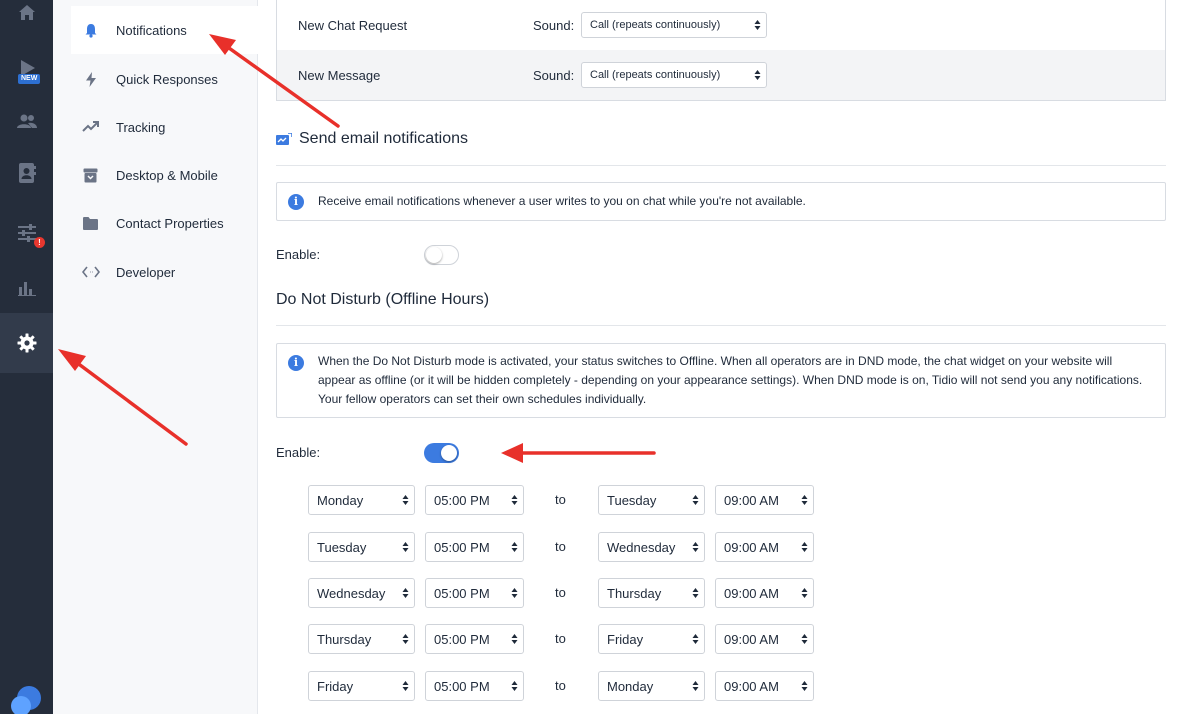 The width and height of the screenshot is (1200, 714). What do you see at coordinates (90, 223) in the screenshot?
I see `folder-icon` at bounding box center [90, 223].